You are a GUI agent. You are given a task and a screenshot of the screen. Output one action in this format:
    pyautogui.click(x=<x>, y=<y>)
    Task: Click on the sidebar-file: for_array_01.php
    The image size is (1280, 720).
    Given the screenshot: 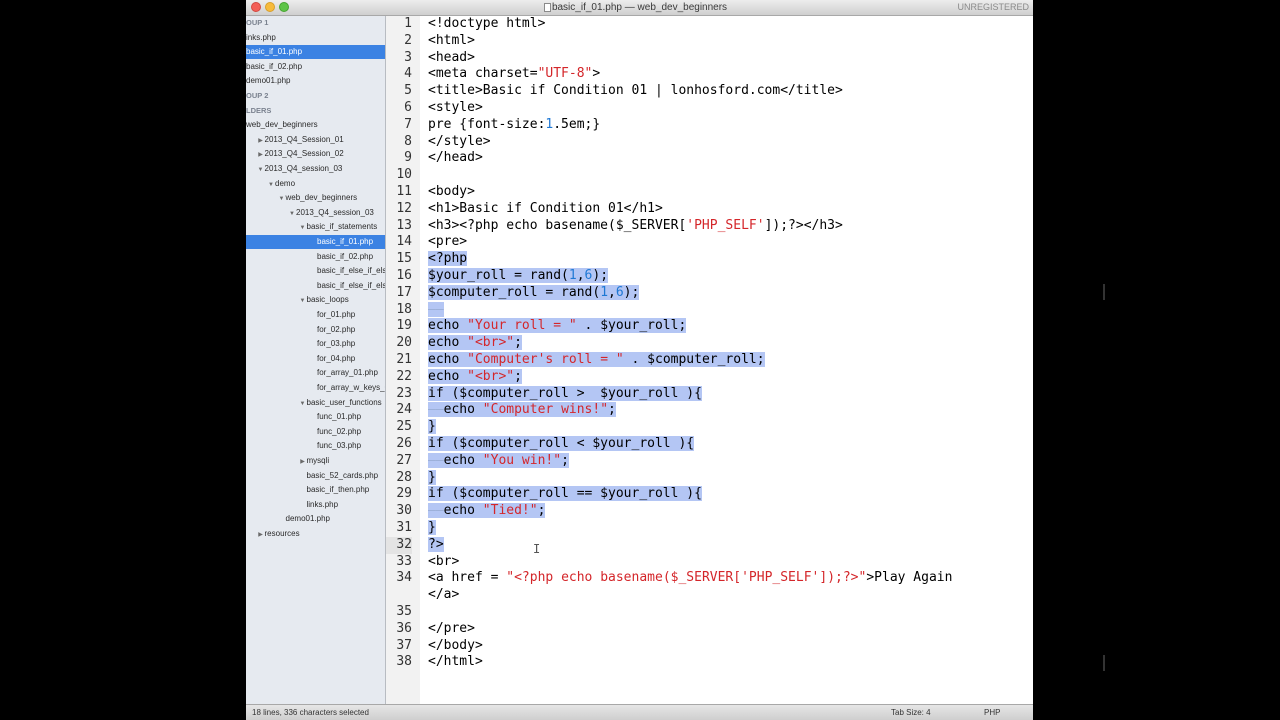 What is the action you would take?
    pyautogui.click(x=315, y=373)
    